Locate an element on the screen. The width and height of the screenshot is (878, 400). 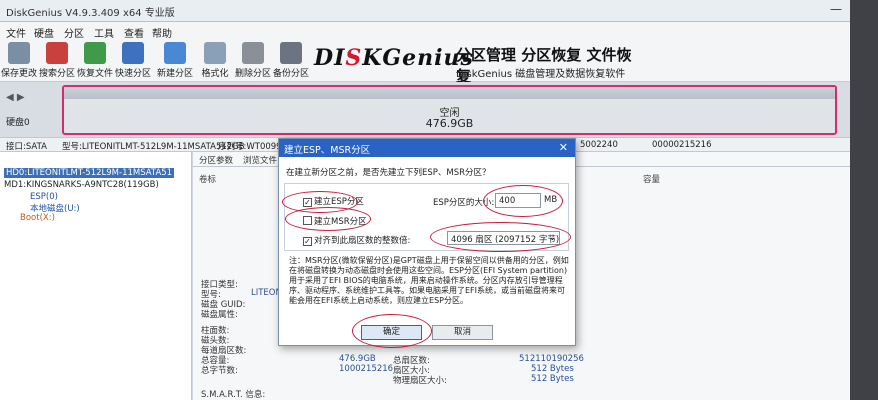
format-button: 格式化 is located at coordinates (215, 61).